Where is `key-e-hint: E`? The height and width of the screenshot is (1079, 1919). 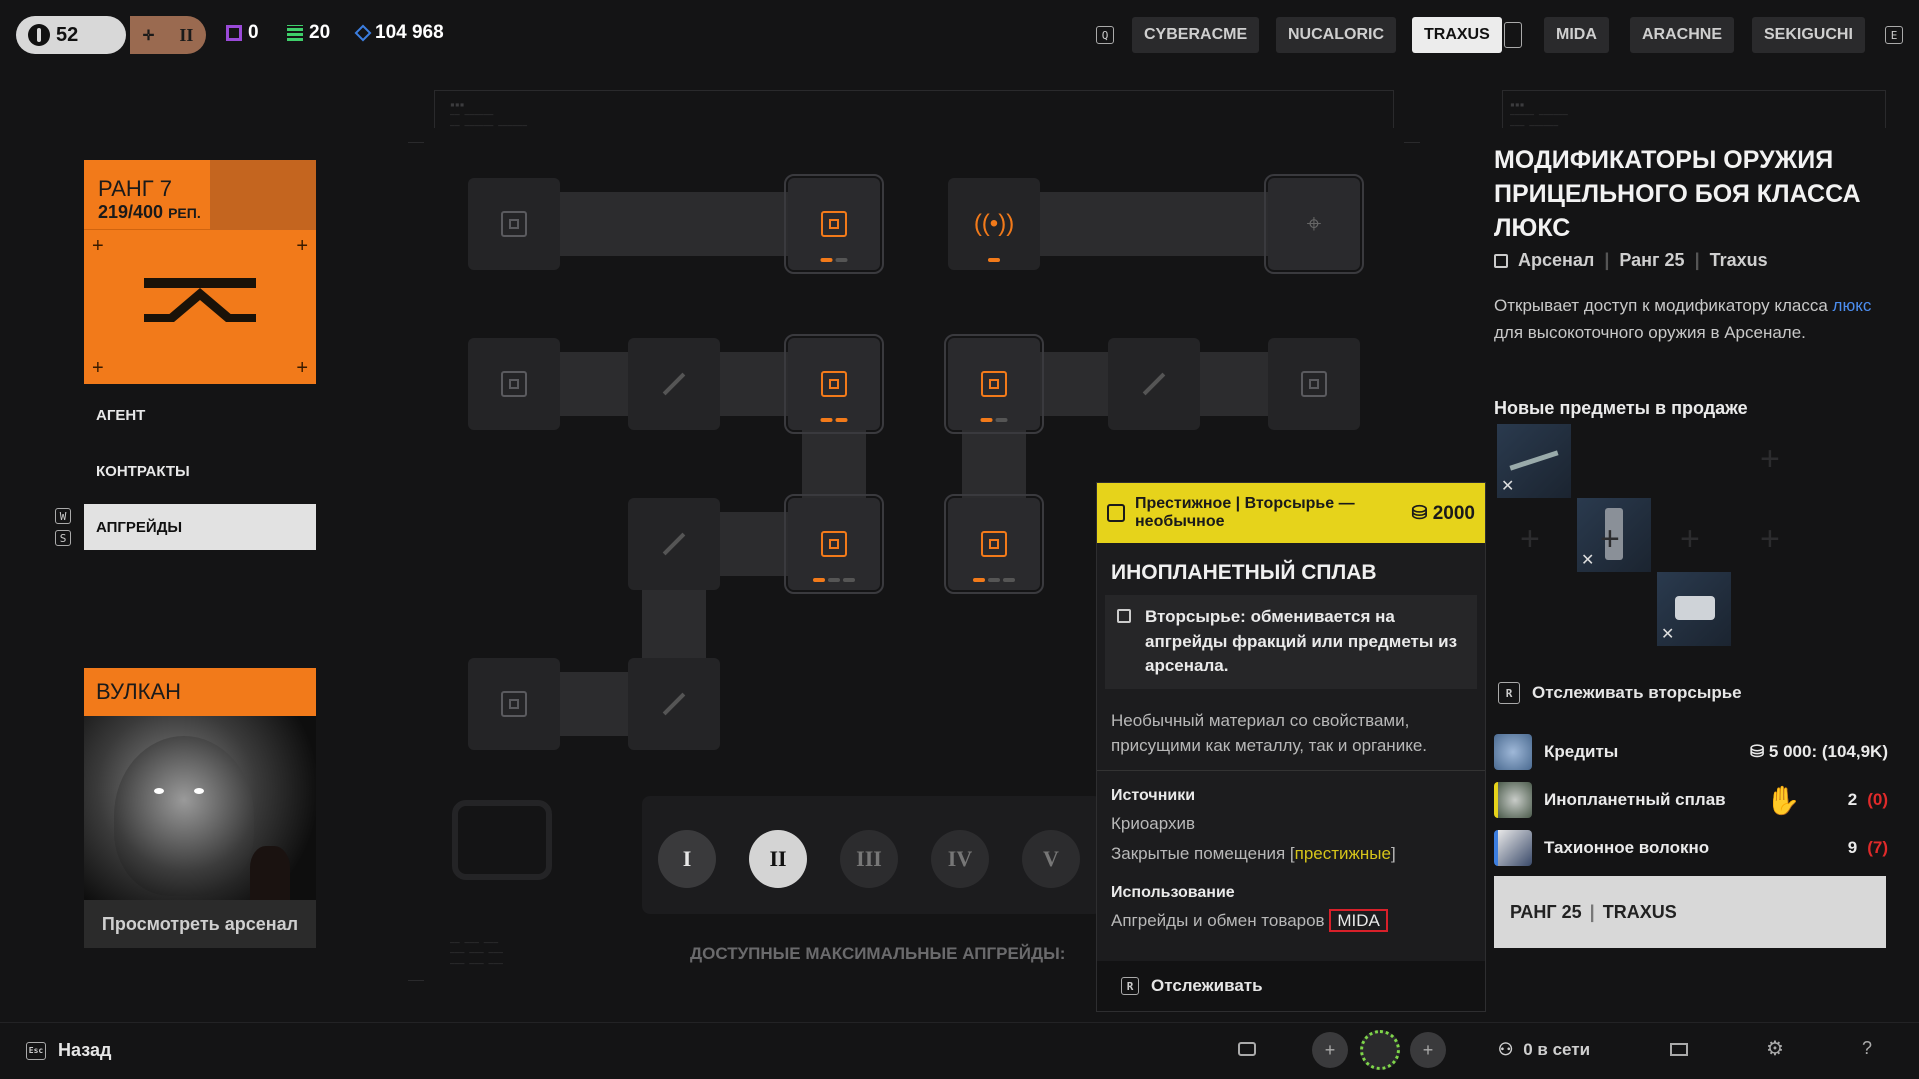
key-e-hint: E is located at coordinates (1894, 35).